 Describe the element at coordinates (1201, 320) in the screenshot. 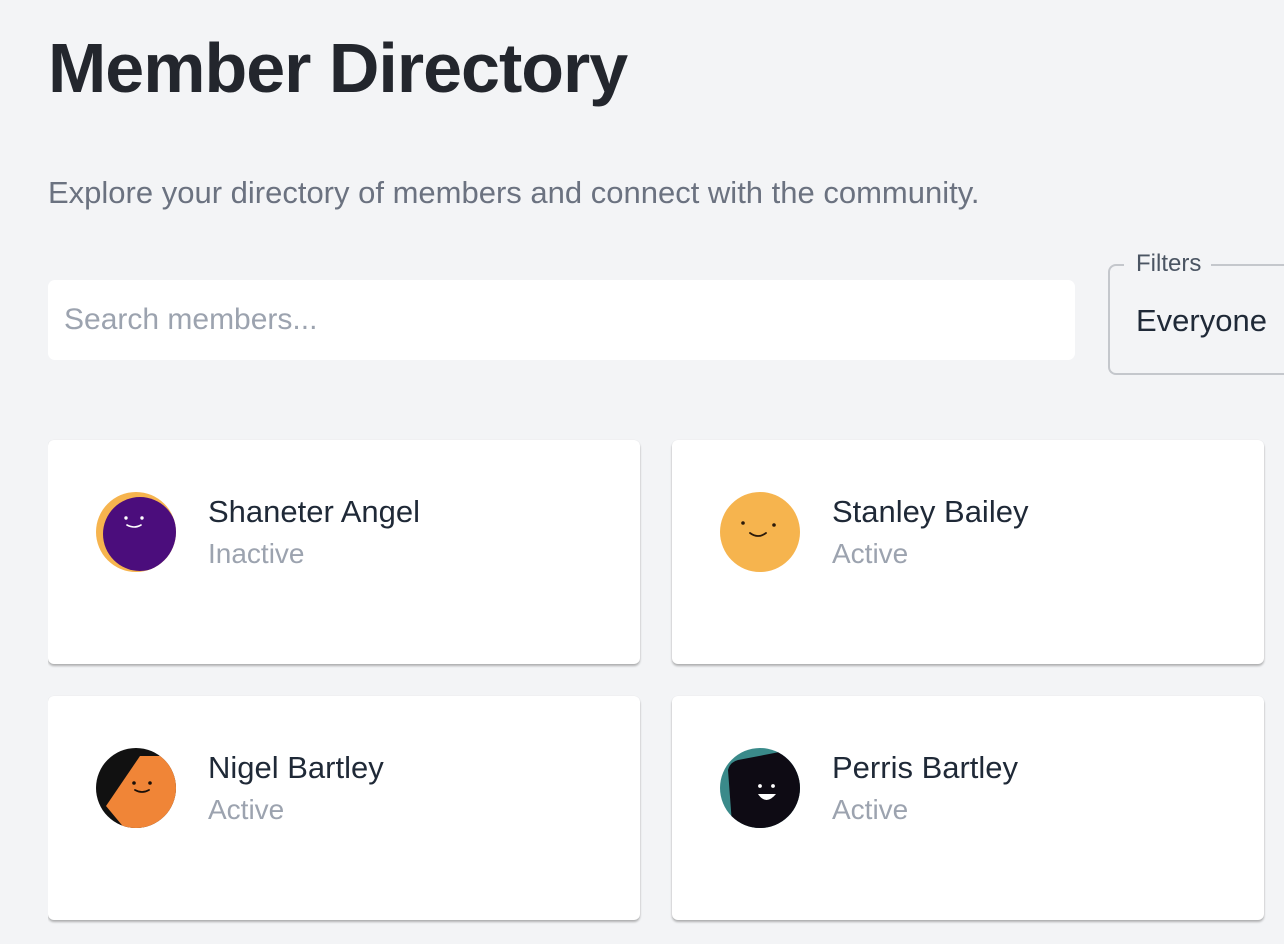

I see `filters-selected-value: Everyone` at that location.